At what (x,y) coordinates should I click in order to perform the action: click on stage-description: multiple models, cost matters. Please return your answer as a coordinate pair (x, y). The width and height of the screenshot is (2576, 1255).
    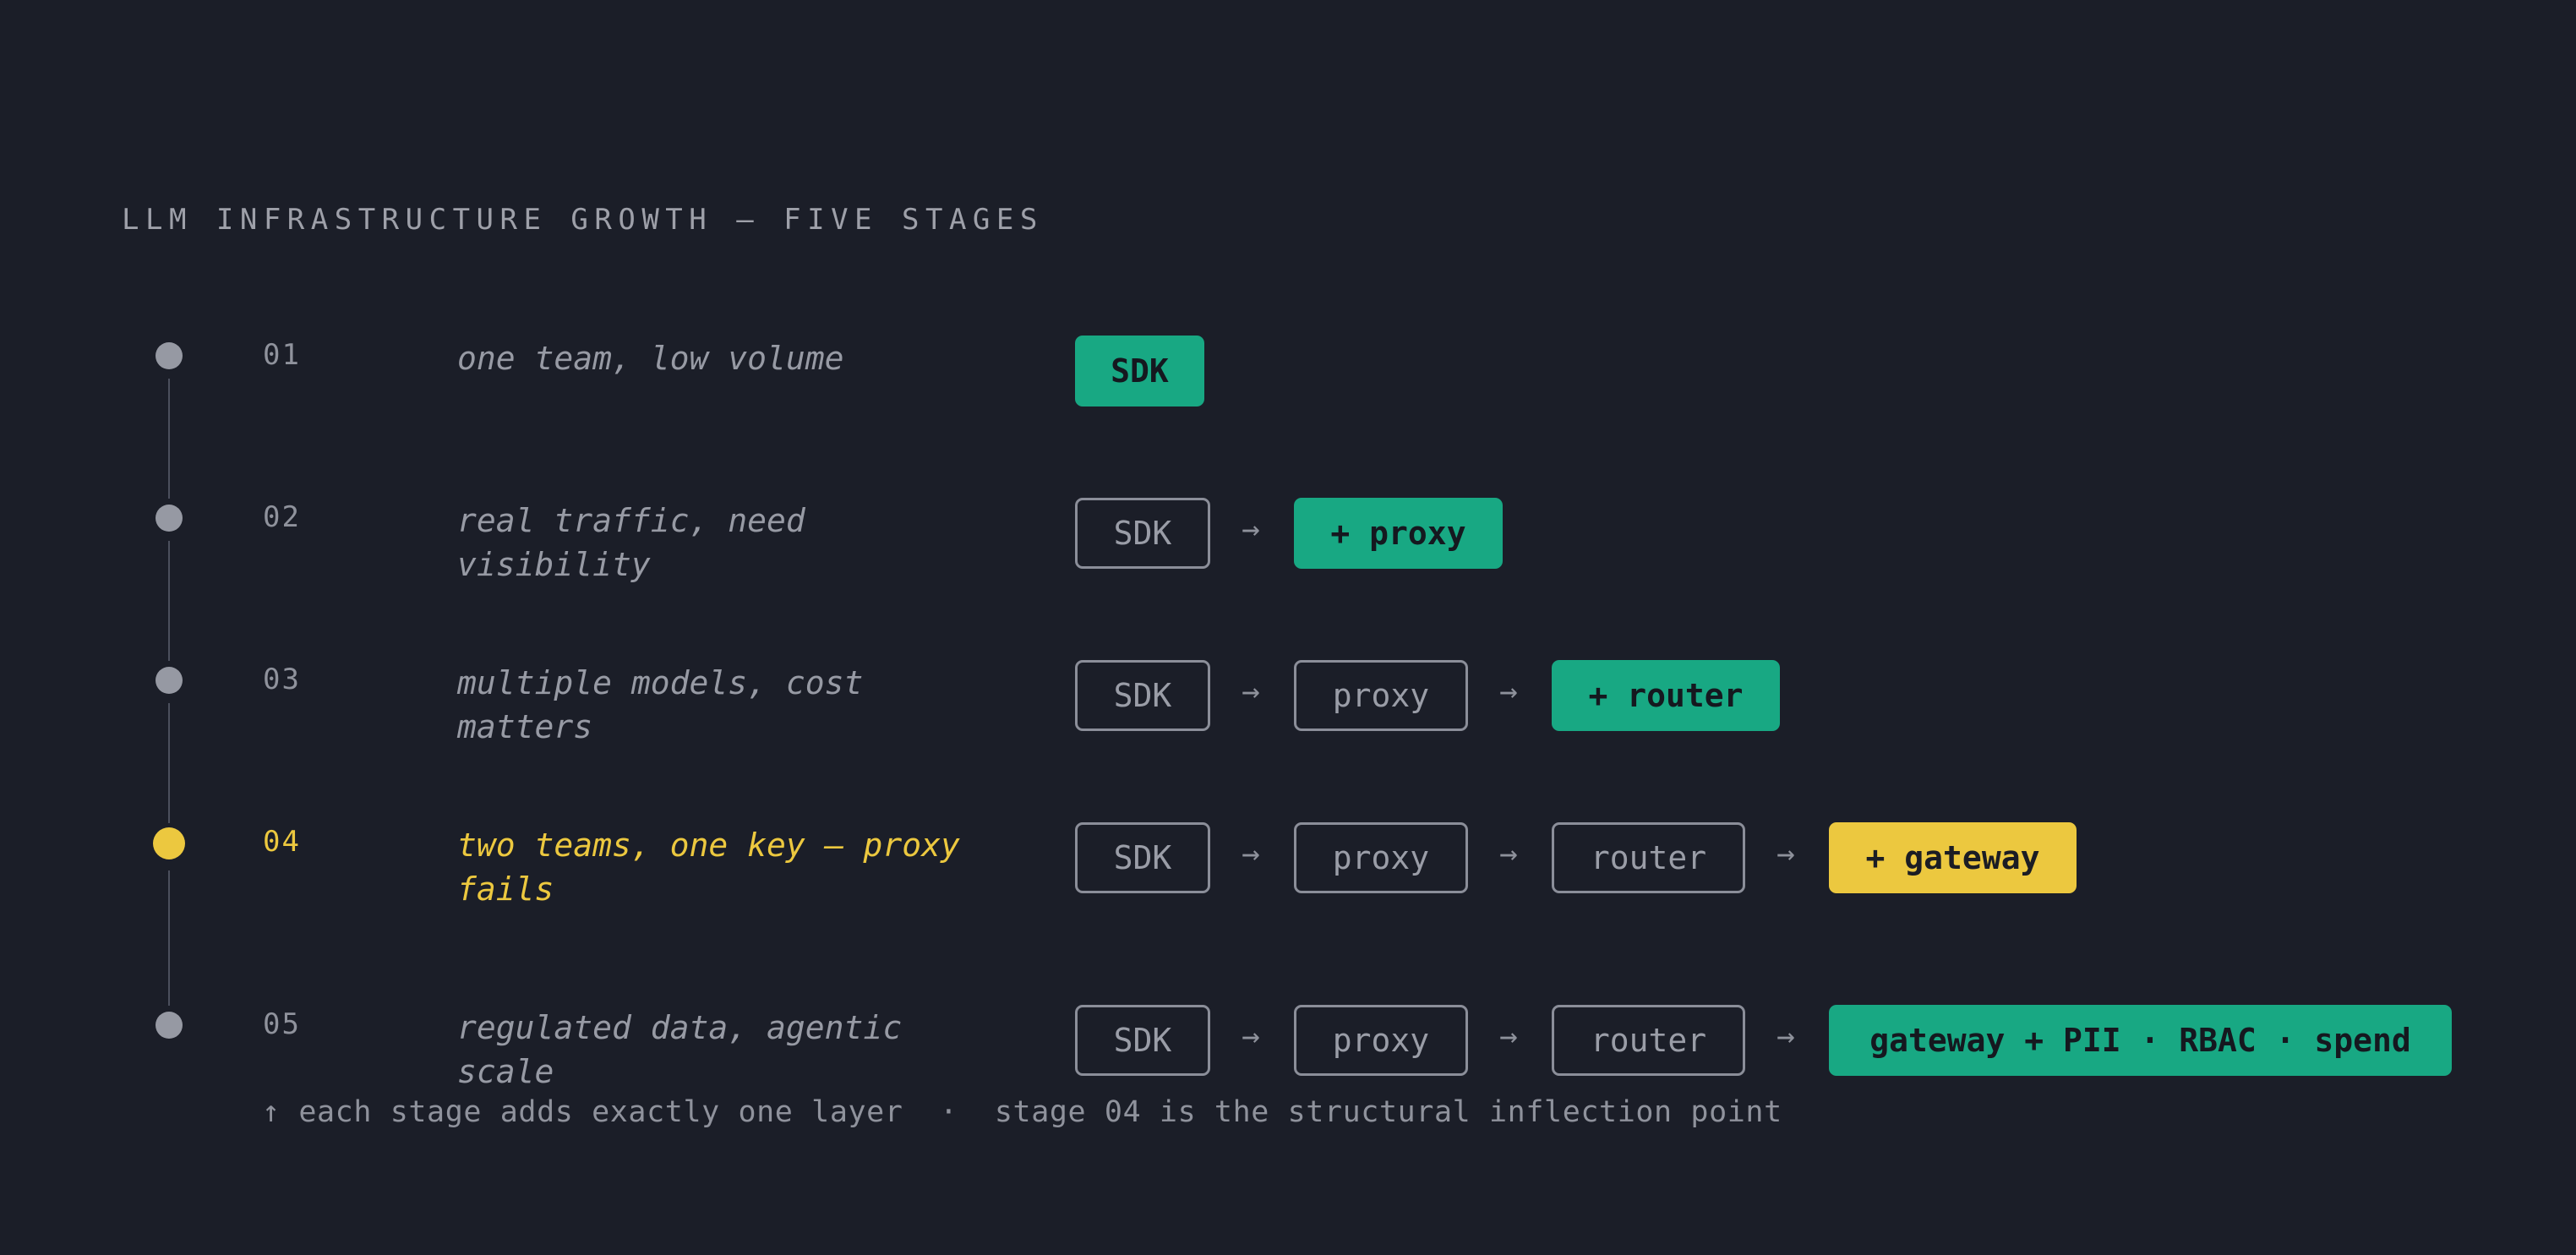
    Looking at the image, I should click on (660, 704).